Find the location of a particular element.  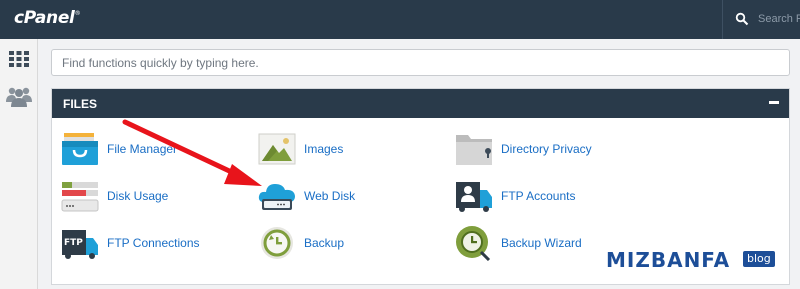

ftp-accounts-link: FTP Accounts is located at coordinates (545, 196).